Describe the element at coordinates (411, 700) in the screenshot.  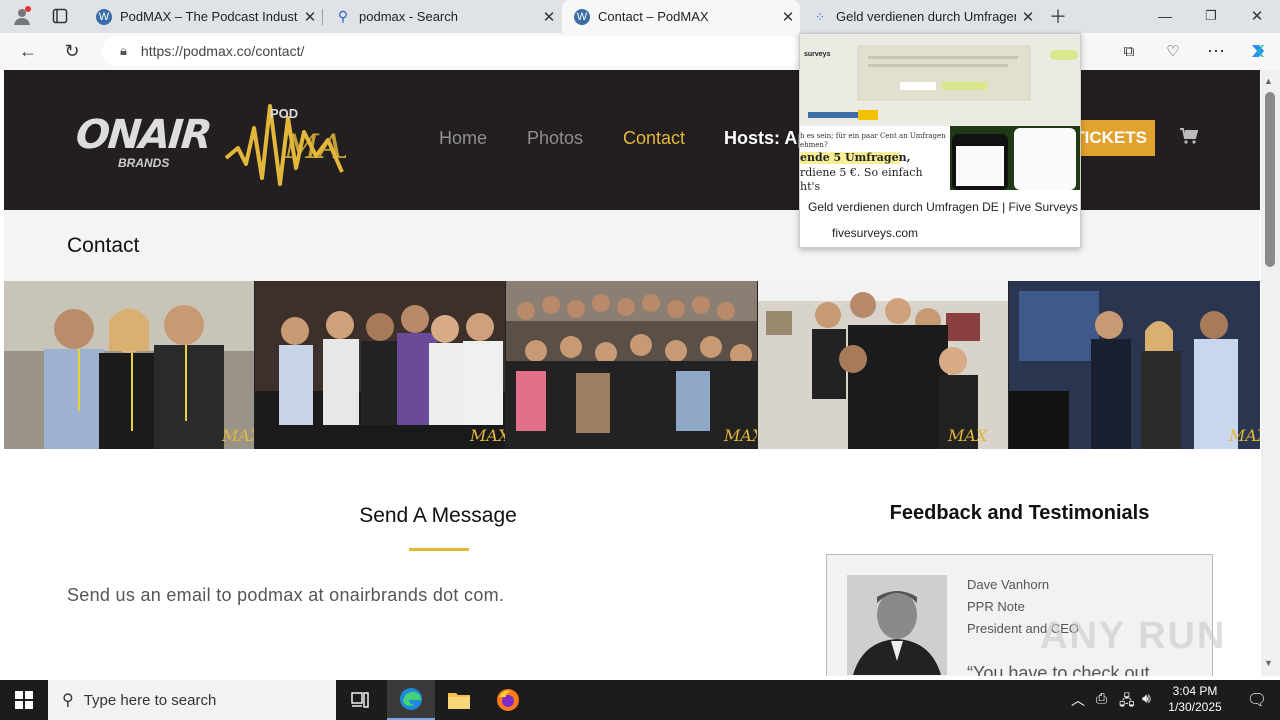
I see `edge-taskbar-icon` at that location.